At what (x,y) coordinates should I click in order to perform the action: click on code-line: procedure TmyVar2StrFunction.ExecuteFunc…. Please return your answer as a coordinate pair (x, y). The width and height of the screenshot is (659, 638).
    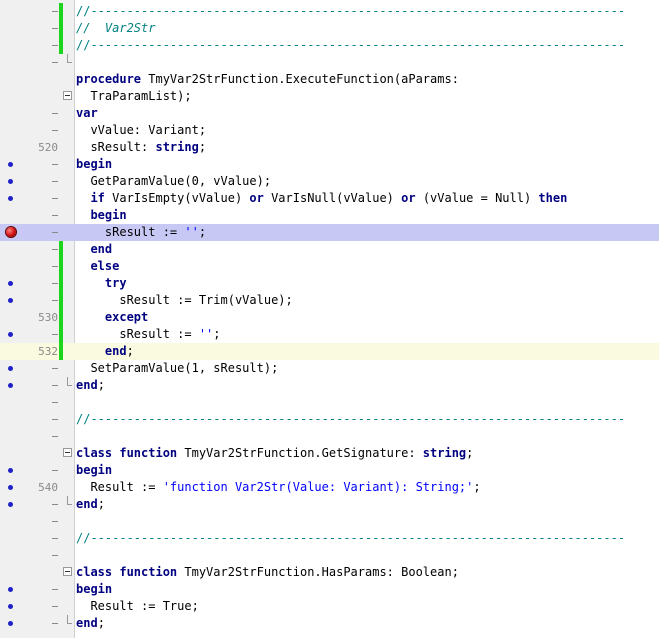
    Looking at the image, I should click on (329, 79).